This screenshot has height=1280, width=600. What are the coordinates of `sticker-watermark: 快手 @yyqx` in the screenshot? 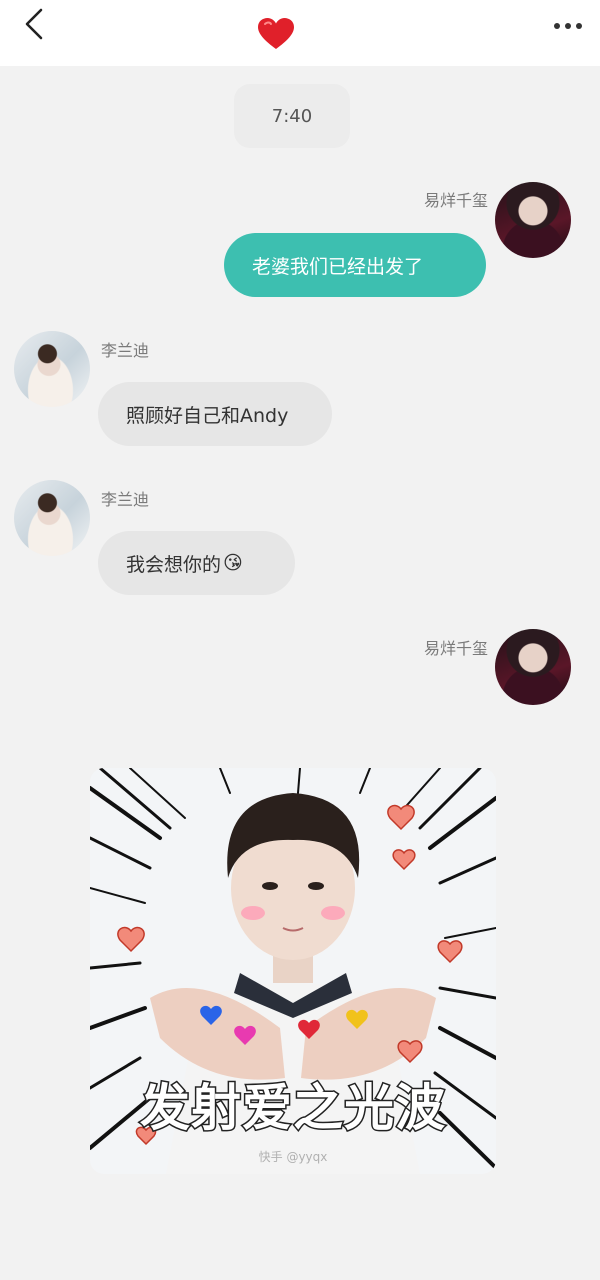 It's located at (293, 1157).